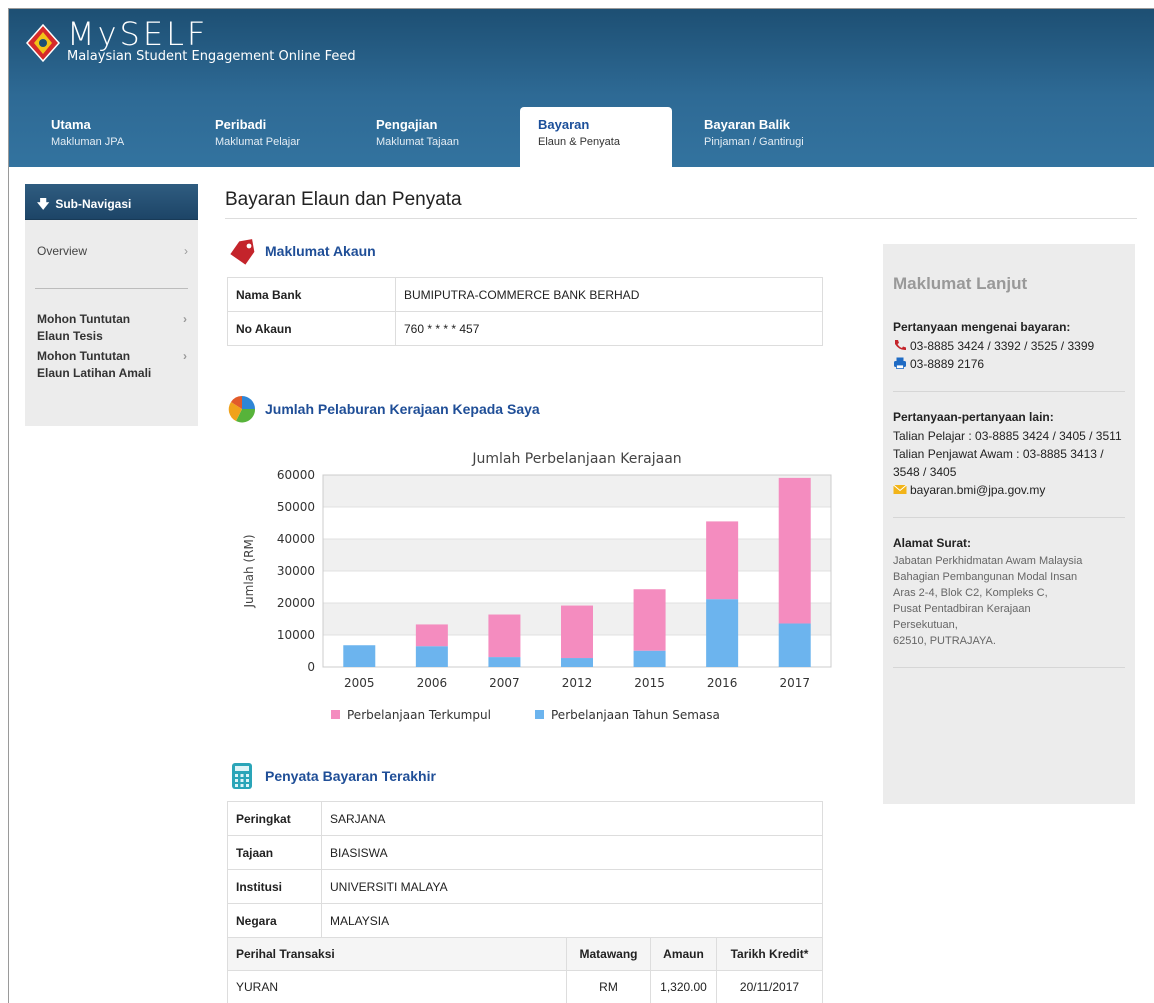 The height and width of the screenshot is (1003, 1154). What do you see at coordinates (311, 328) in the screenshot?
I see `row-label: No Akaun` at bounding box center [311, 328].